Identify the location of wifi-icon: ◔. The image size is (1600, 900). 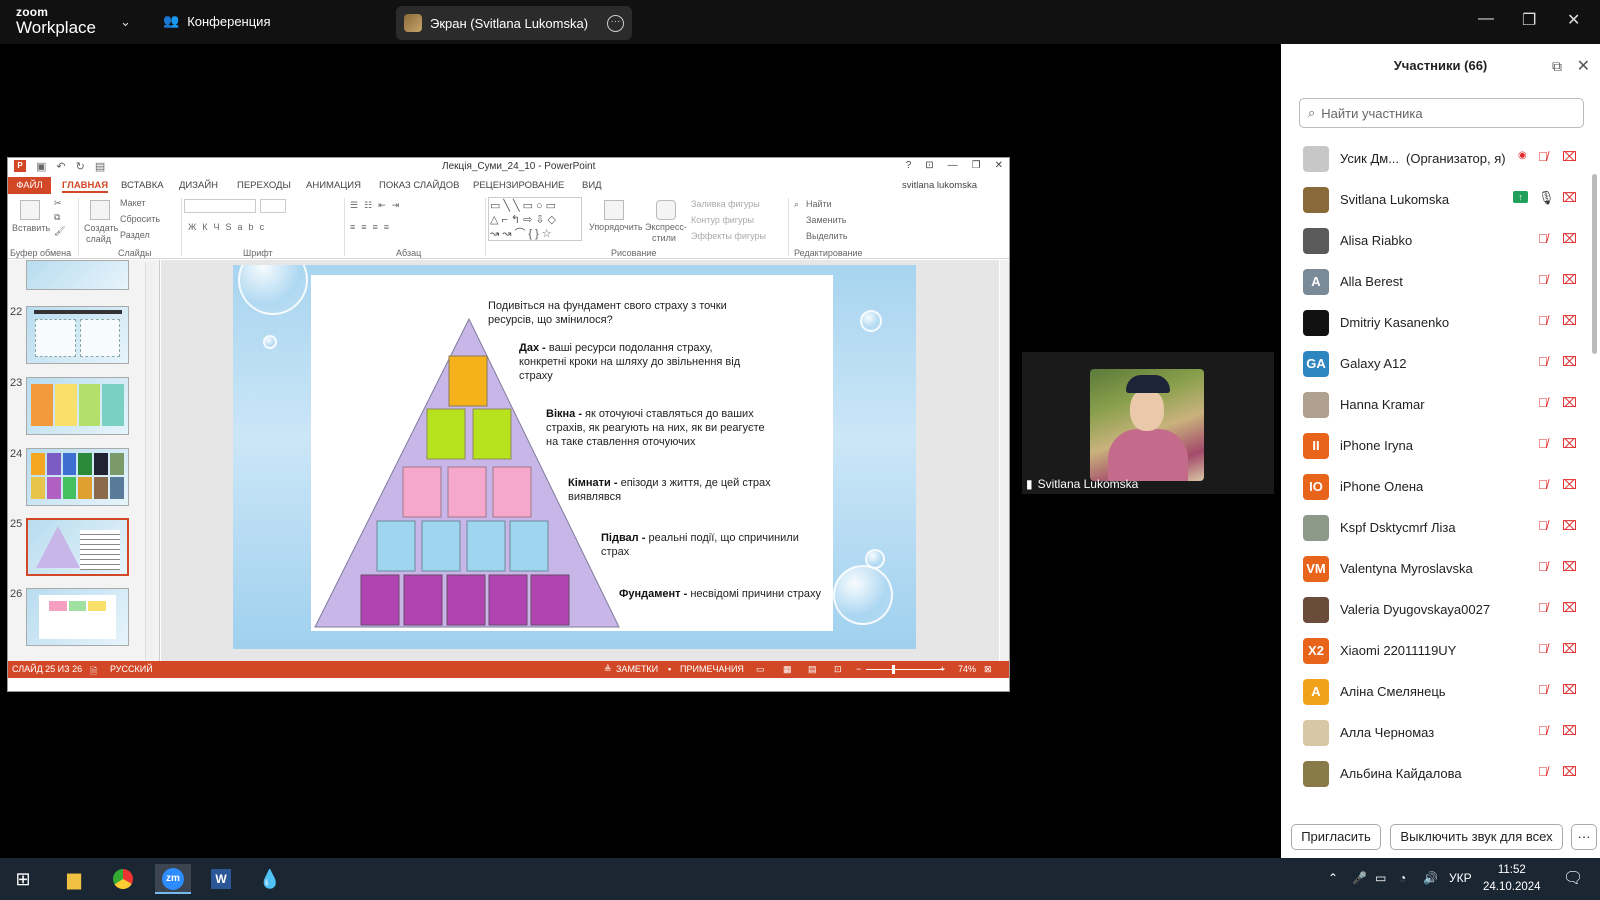
(1402, 878).